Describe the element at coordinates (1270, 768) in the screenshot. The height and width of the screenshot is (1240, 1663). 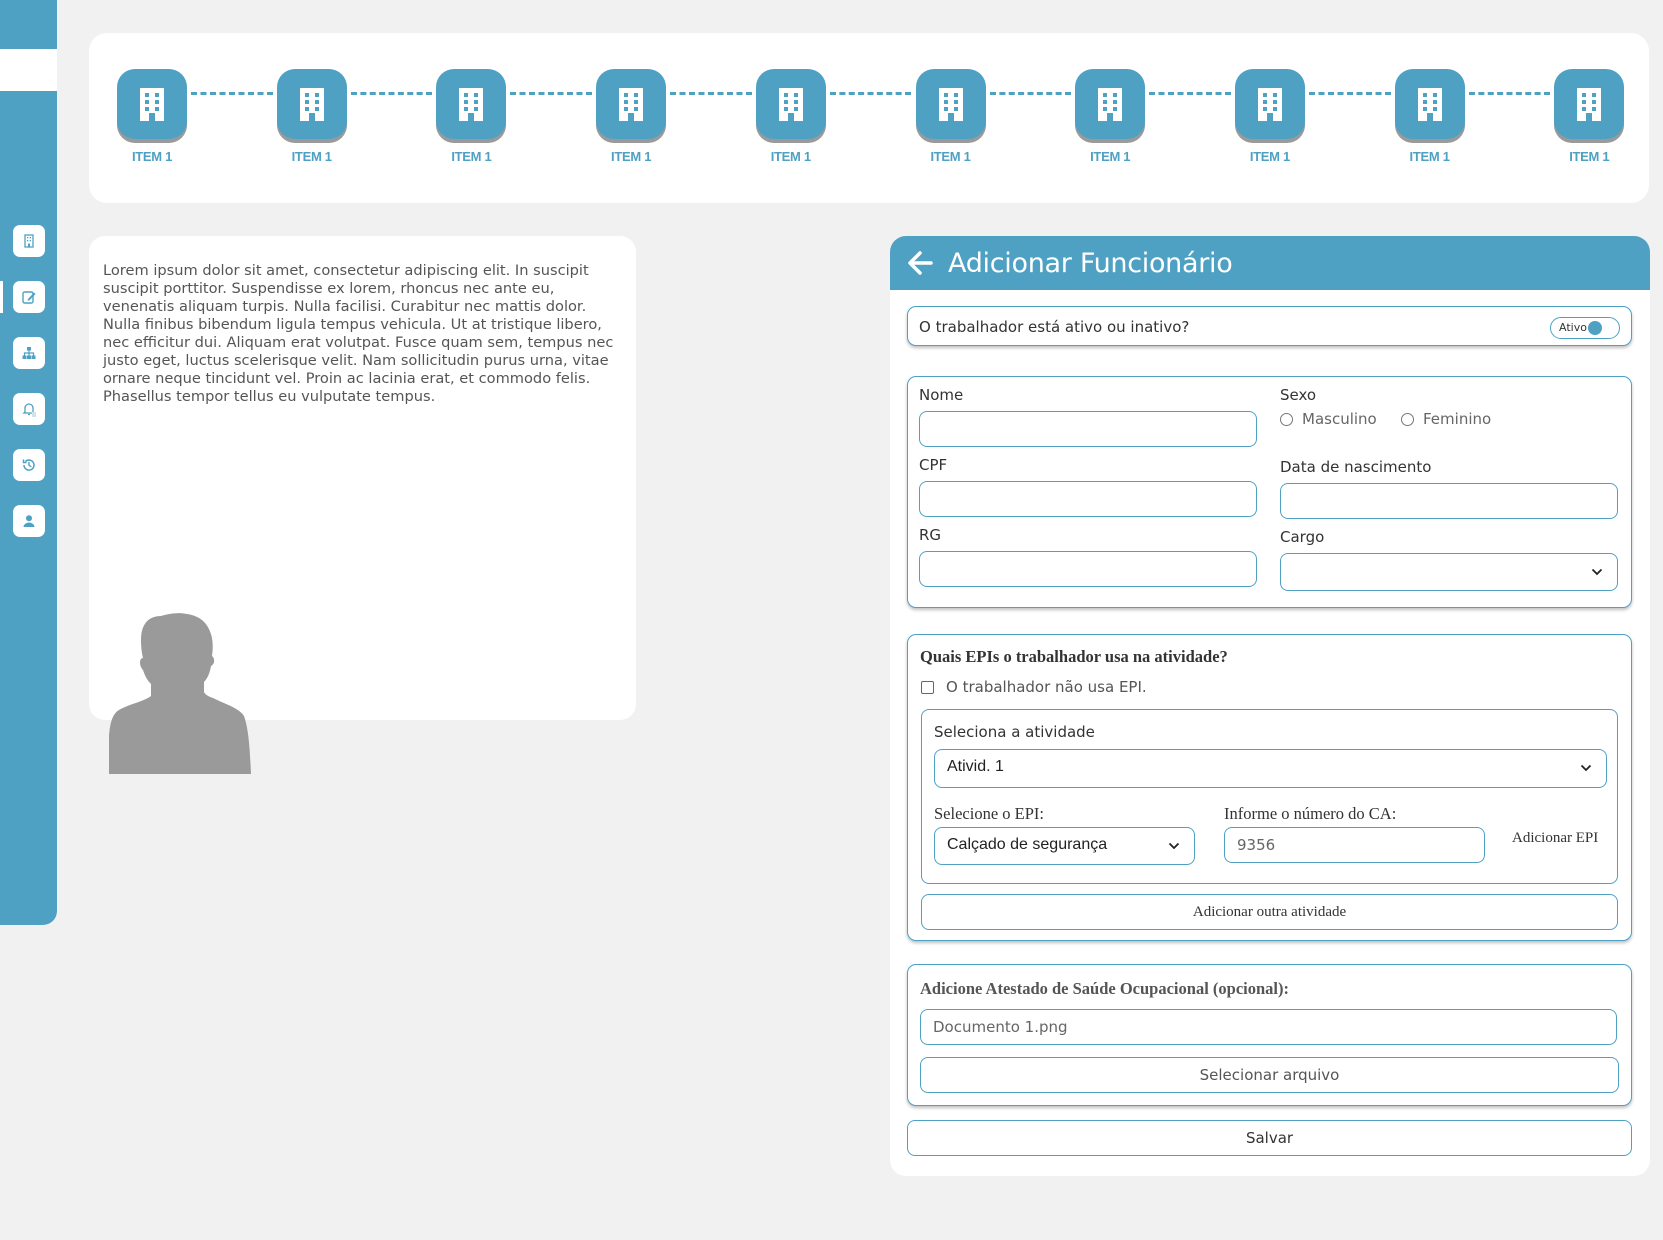
I see `atividade-select: Ativid. 1` at that location.